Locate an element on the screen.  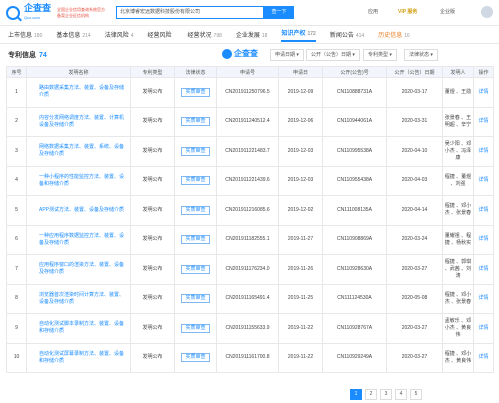
filter-app-date: 申请日期 ▾ is located at coordinates (287, 55).